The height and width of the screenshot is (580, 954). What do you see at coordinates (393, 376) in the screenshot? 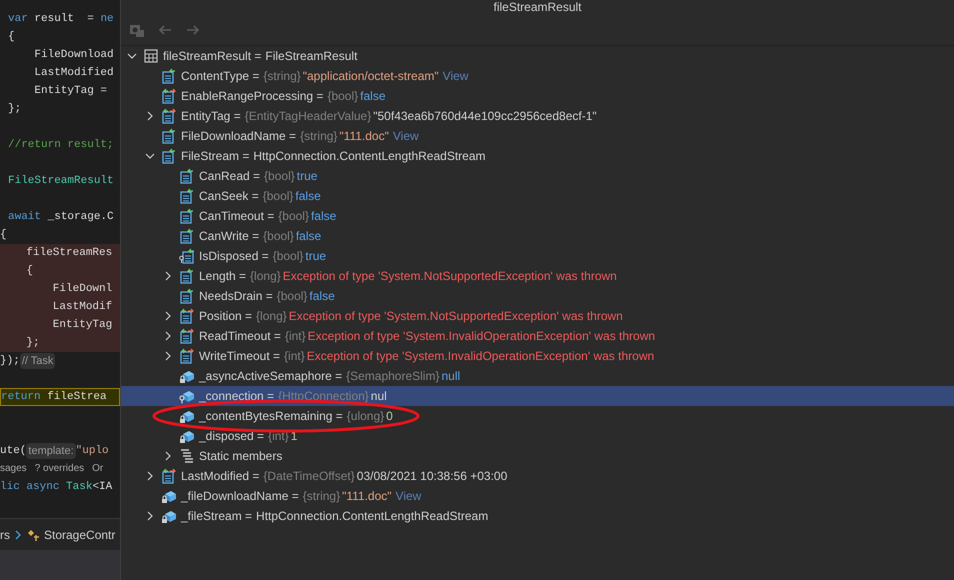
I see `variable-type: {SemaphoreSlim}` at bounding box center [393, 376].